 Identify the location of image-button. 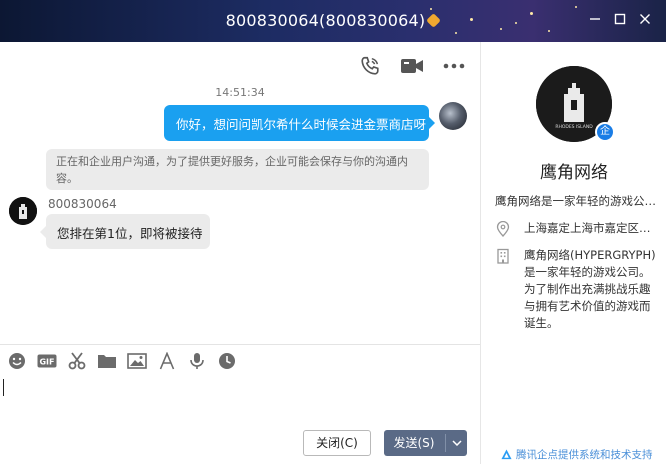
(137, 361).